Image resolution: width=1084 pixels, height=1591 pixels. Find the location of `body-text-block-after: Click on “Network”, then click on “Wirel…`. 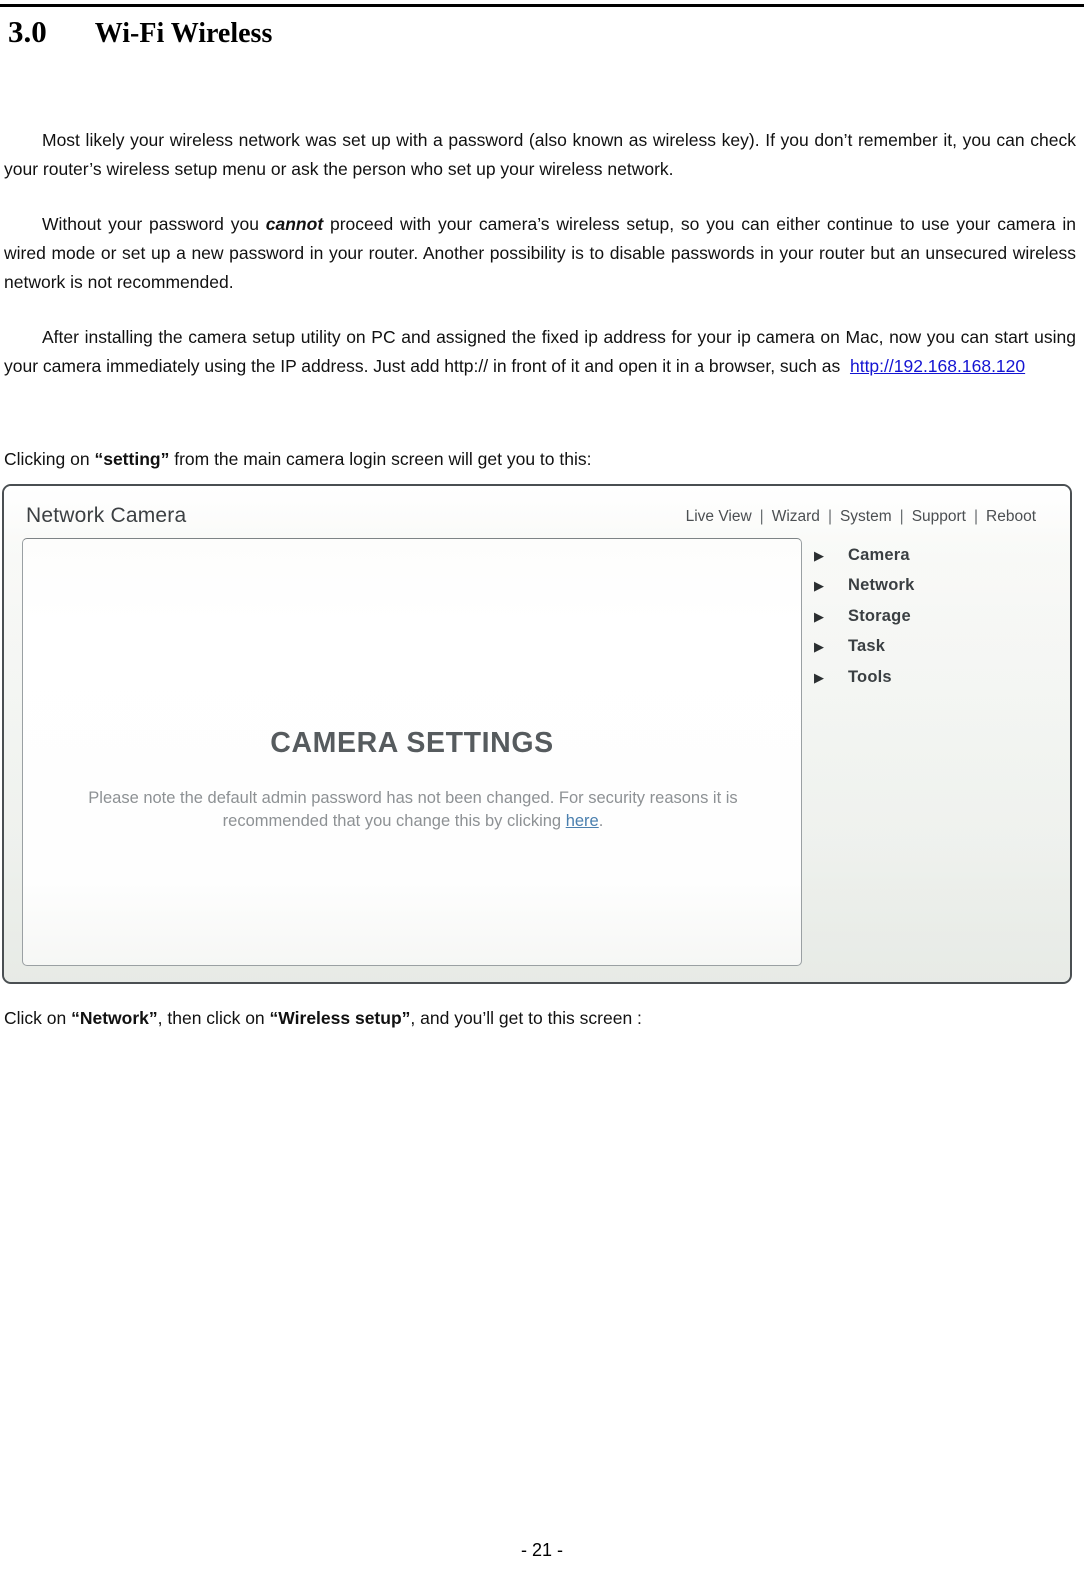

body-text-block-after: Click on “Network”, then click on “Wirel… is located at coordinates (542, 1018).